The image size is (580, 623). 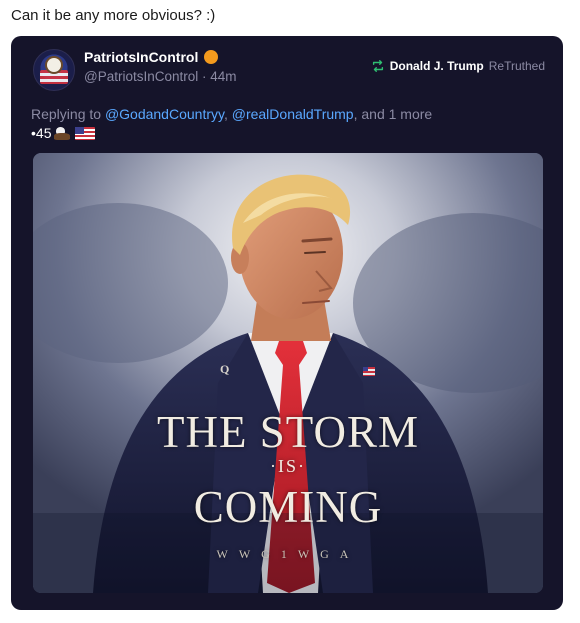 I want to click on avatar-eagle, so click(x=54, y=65).